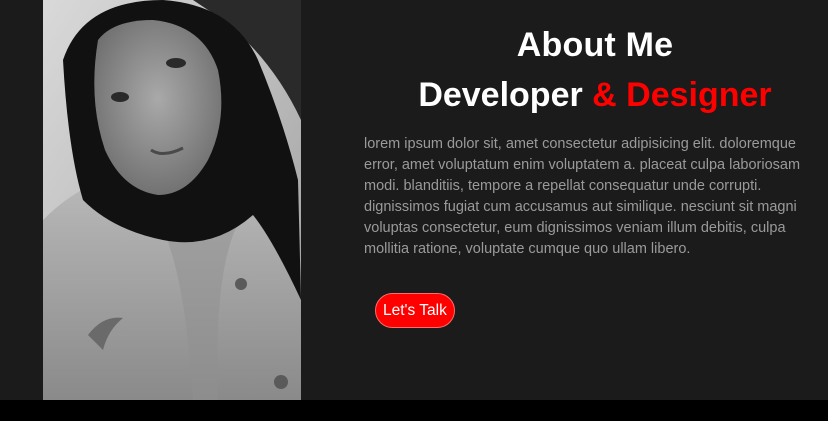 This screenshot has width=828, height=421. Describe the element at coordinates (595, 45) in the screenshot. I see `about-title: About Me` at that location.